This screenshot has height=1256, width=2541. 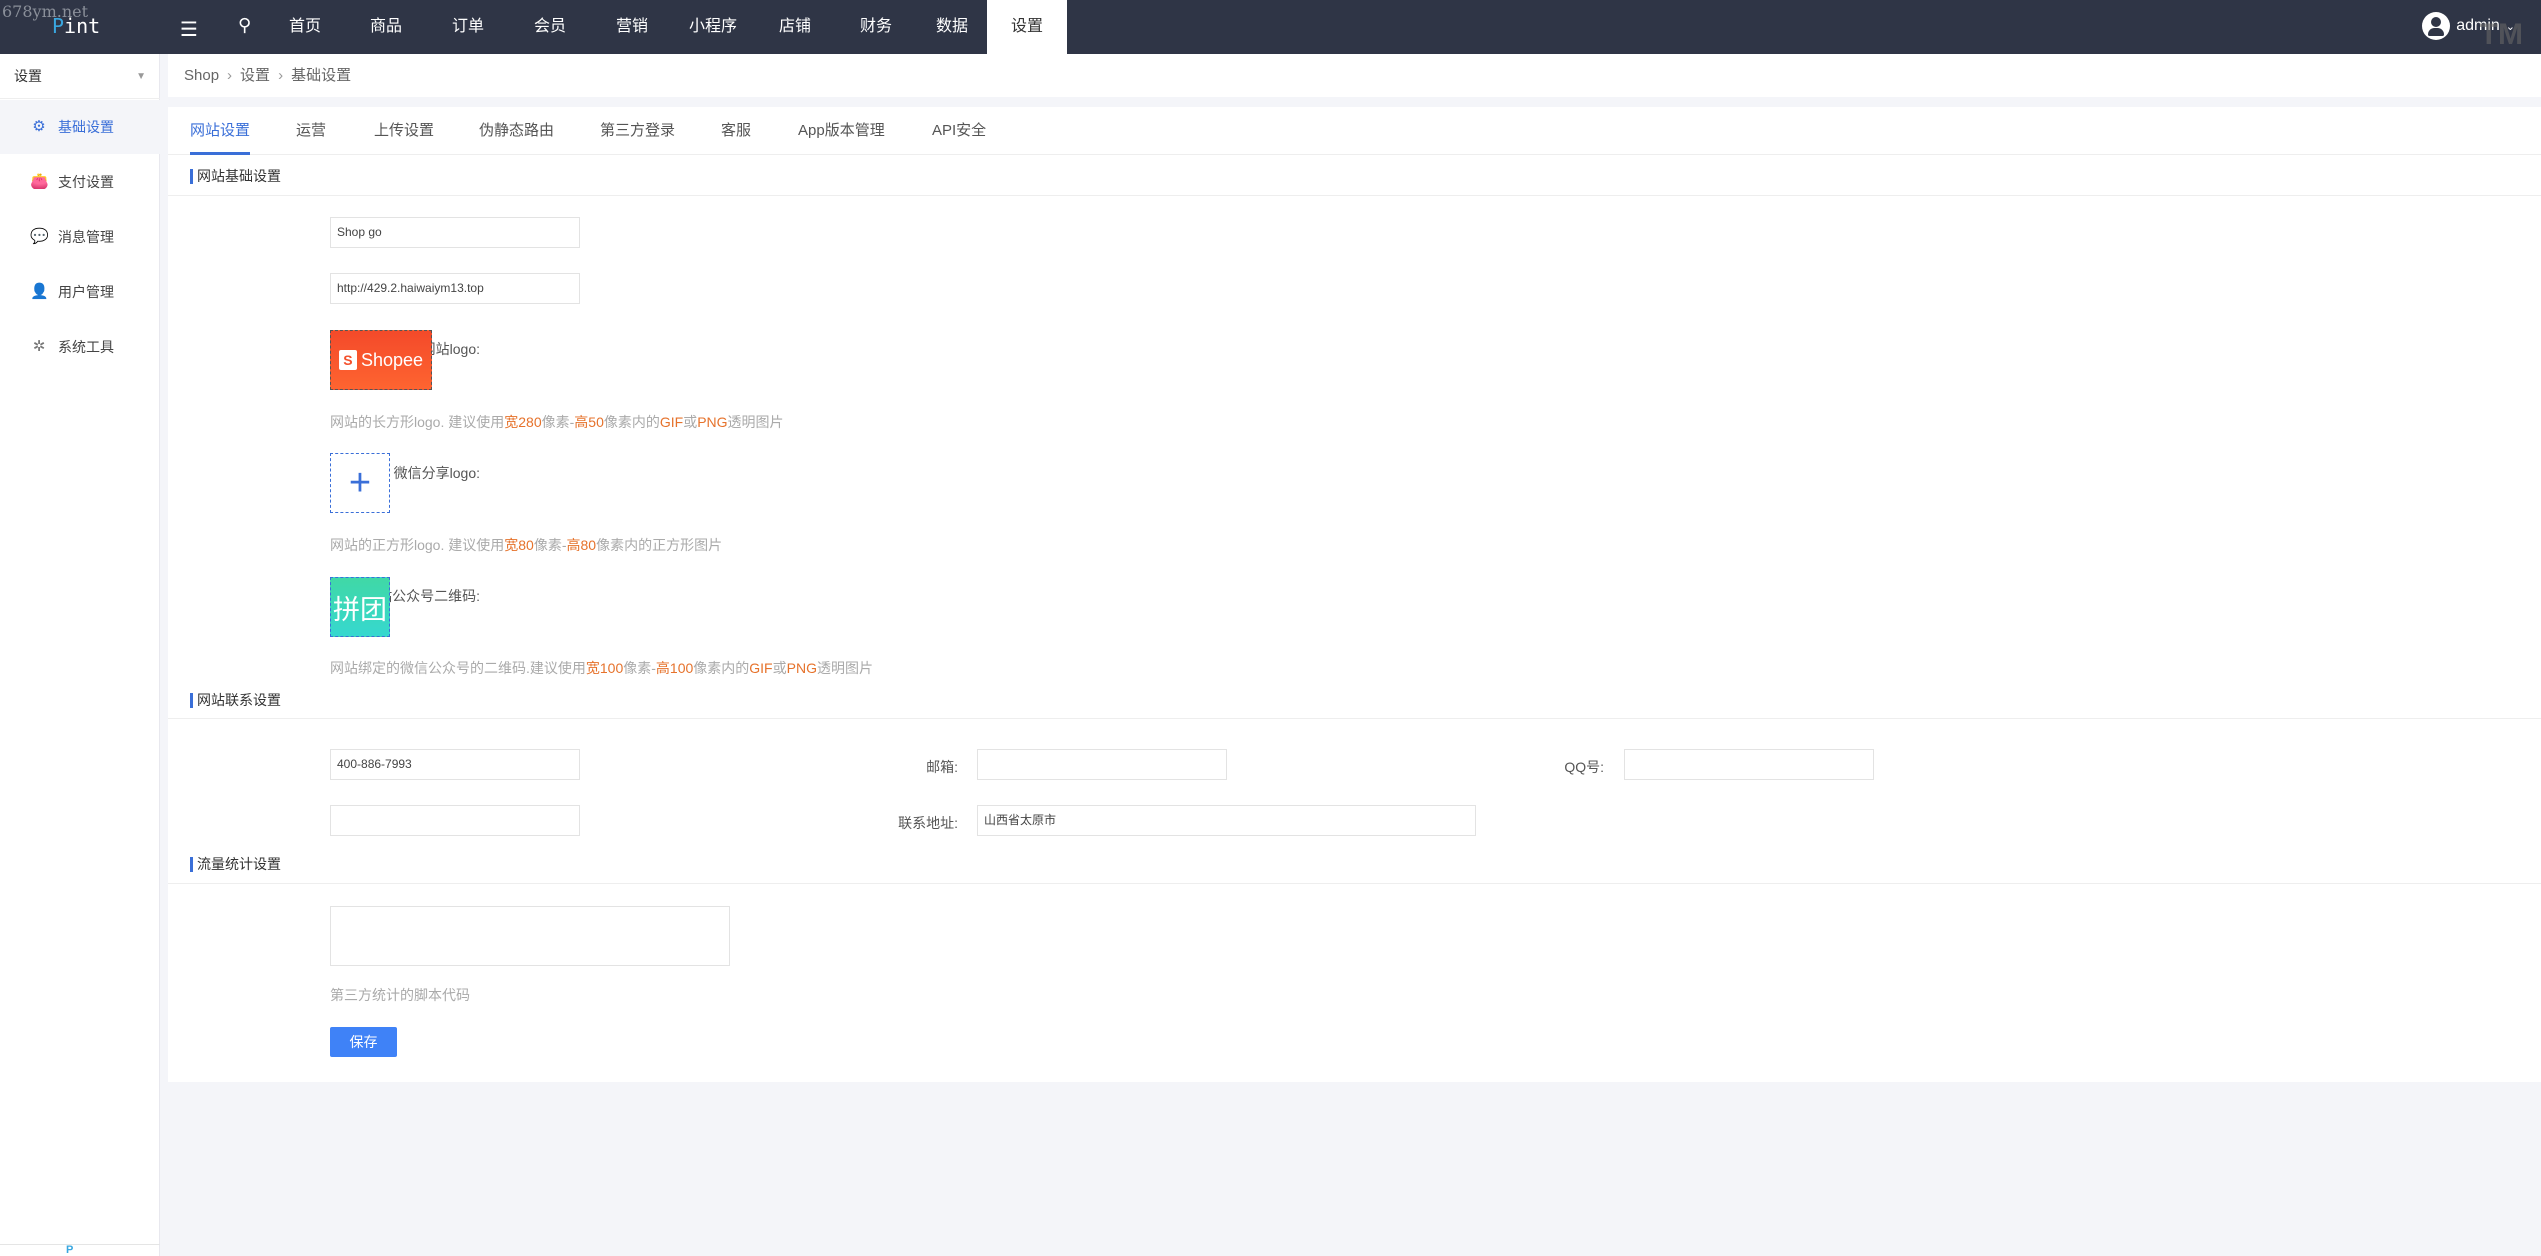 What do you see at coordinates (347, 360) in the screenshot?
I see `shopee-bag-icon: S` at bounding box center [347, 360].